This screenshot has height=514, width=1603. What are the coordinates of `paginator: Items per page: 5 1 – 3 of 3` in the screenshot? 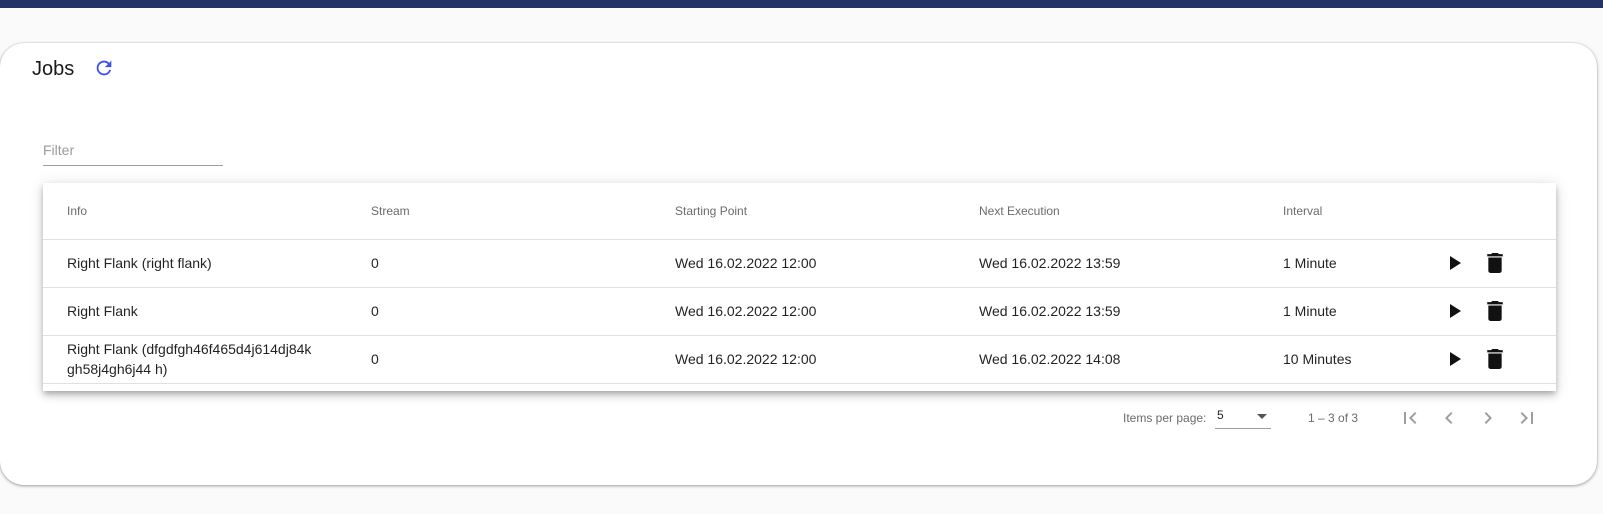 It's located at (1330, 418).